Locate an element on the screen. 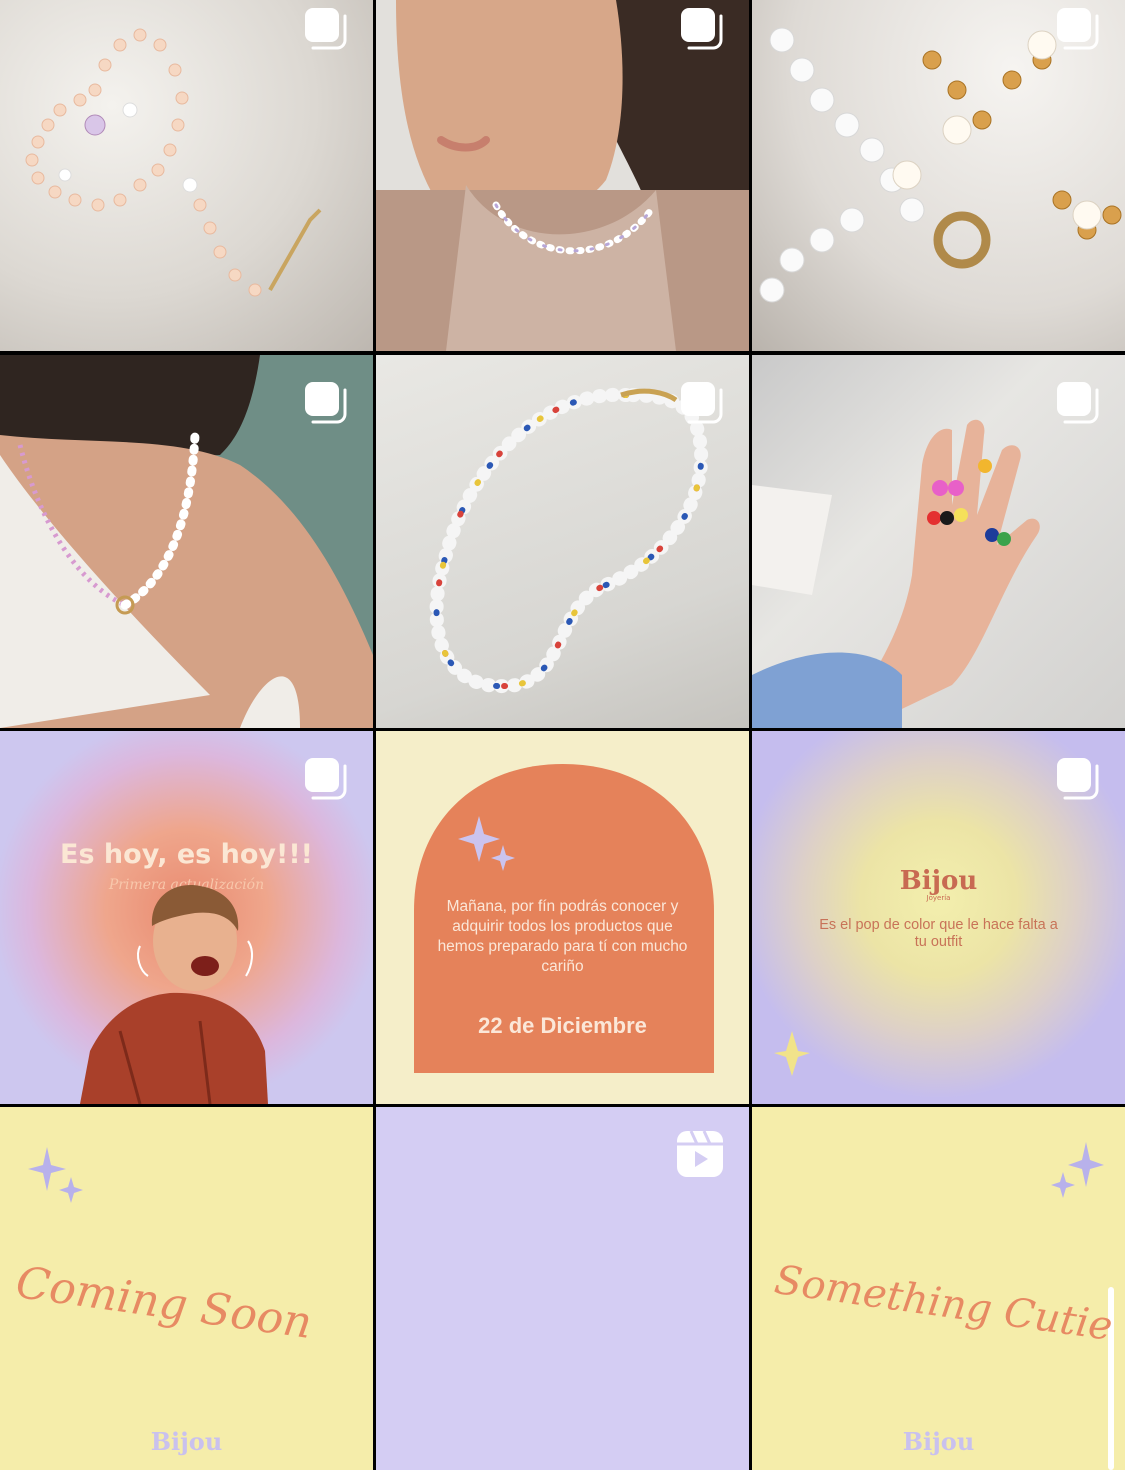 Image resolution: width=1125 pixels, height=1470 pixels. post-tile-bead-clasp is located at coordinates (938, 175).